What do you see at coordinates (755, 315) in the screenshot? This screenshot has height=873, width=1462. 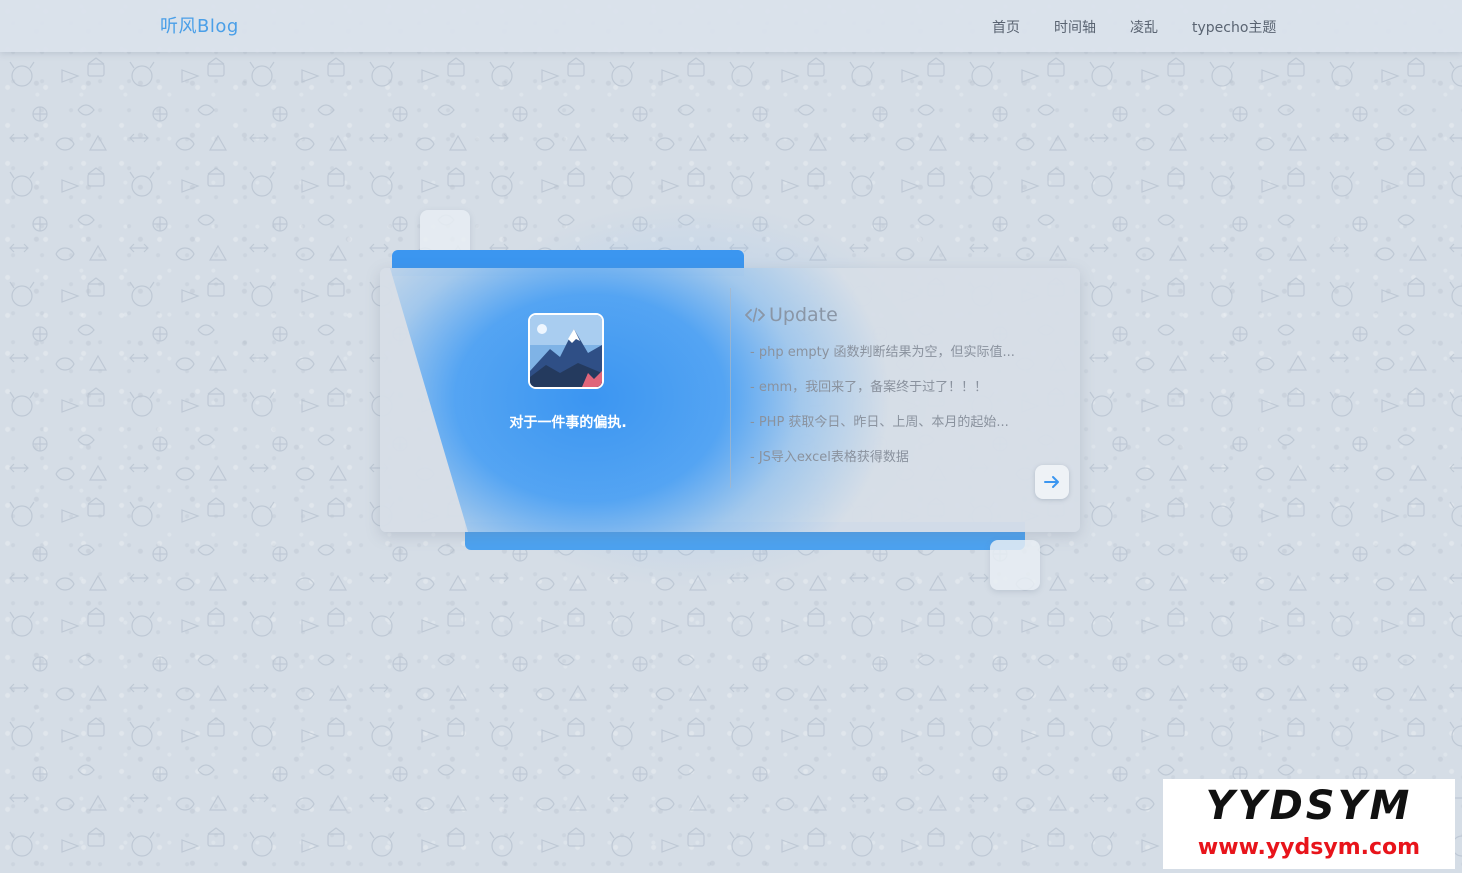 I see `code-icon` at bounding box center [755, 315].